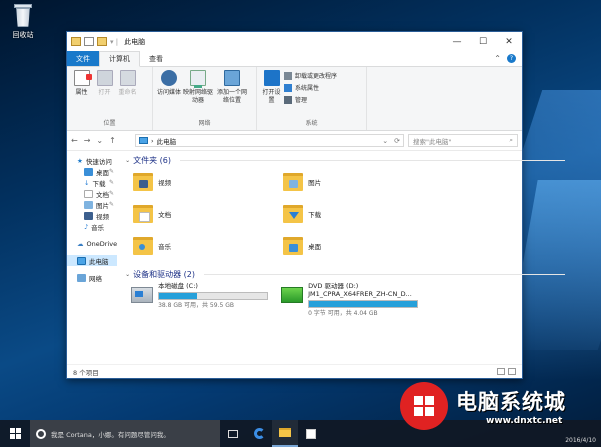 This screenshot has width=601, height=447. I want to click on properties-icon, so click(82, 78).